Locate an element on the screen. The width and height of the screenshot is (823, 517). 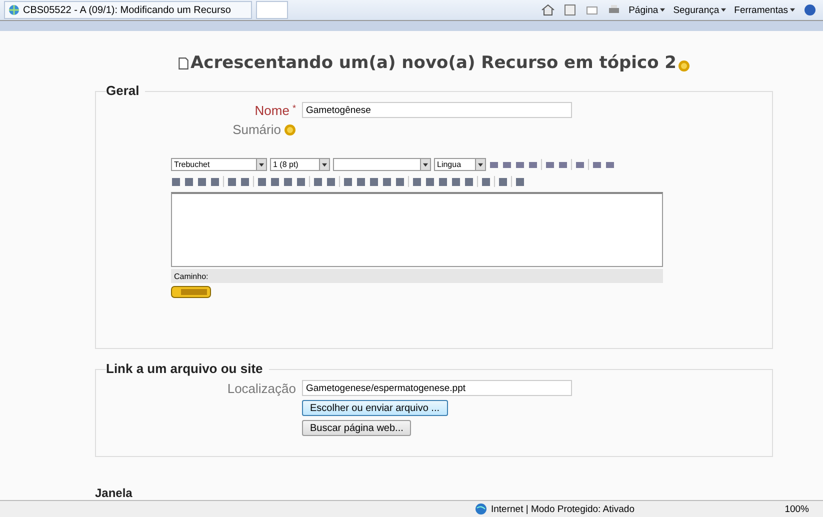
heading-text: Acrescentando um(a) novo(a) Recurso em tópico 2 is located at coordinates (433, 63).